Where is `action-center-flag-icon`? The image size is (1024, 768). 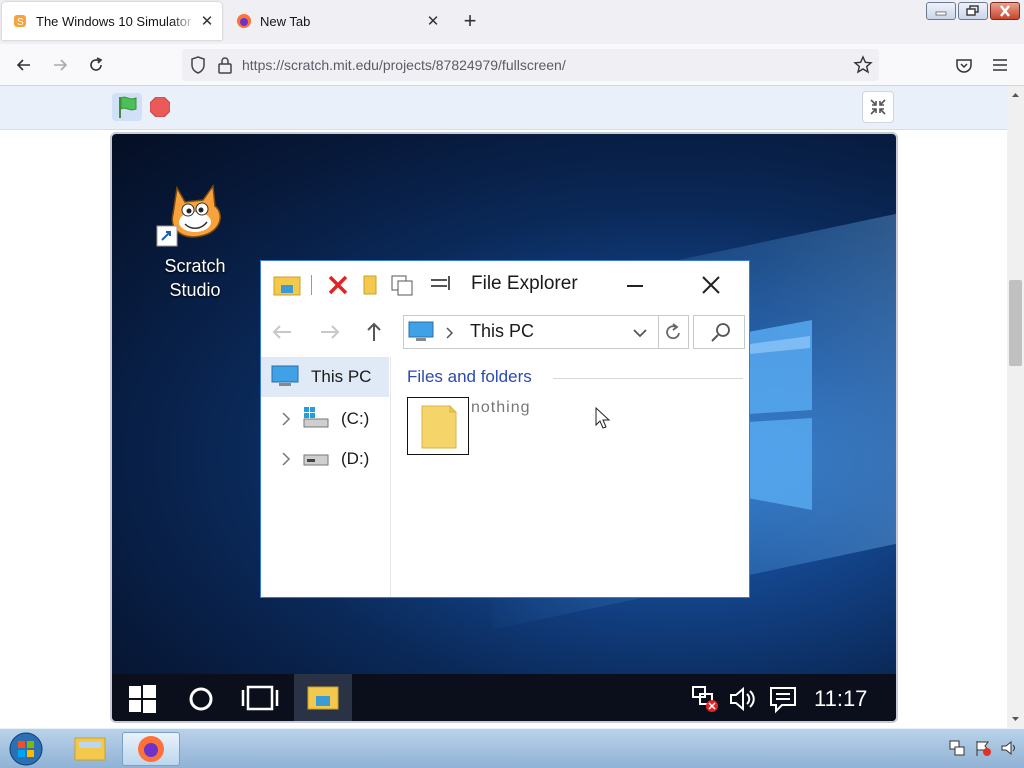
action-center-flag-icon is located at coordinates (983, 748).